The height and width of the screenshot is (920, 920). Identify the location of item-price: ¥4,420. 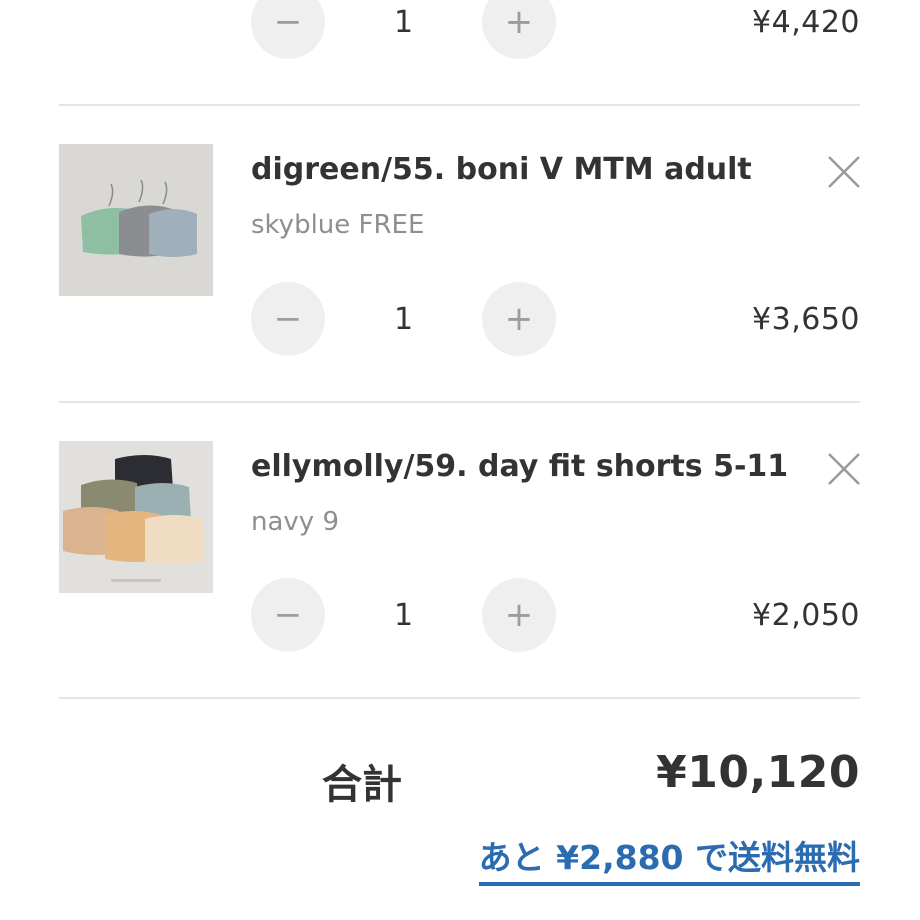
(806, 22).